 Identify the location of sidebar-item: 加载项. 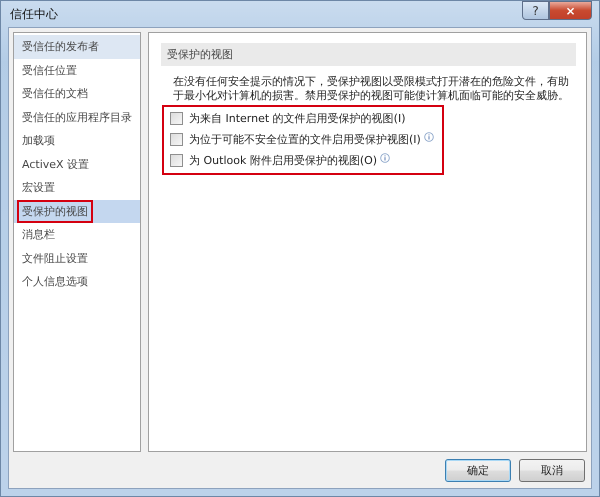
(77, 140).